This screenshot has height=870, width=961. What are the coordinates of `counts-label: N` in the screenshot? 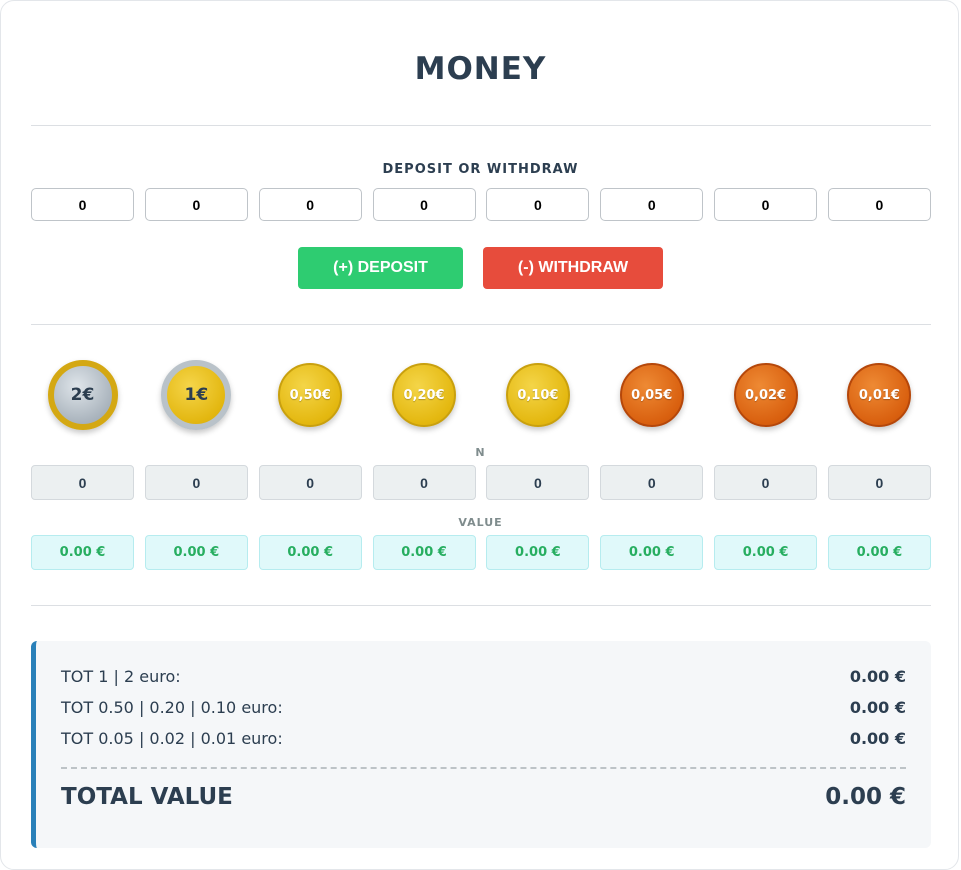 It's located at (480, 452).